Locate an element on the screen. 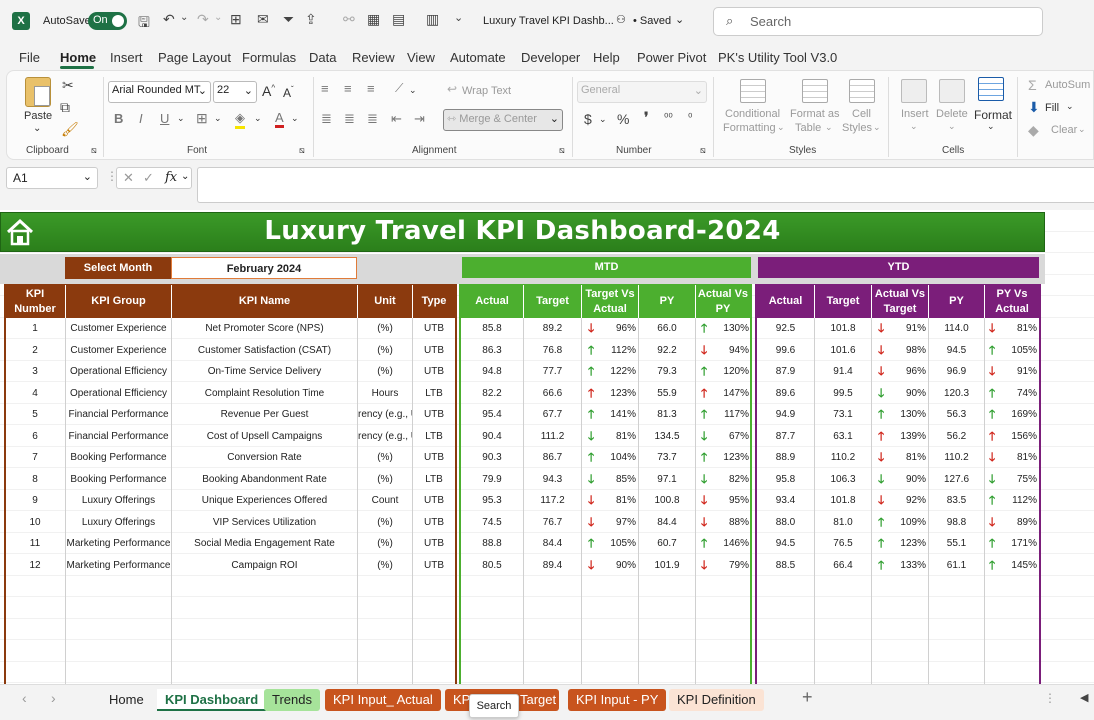 The width and height of the screenshot is (1094, 720). format-as-table-label-1: Format as is located at coordinates (815, 114).